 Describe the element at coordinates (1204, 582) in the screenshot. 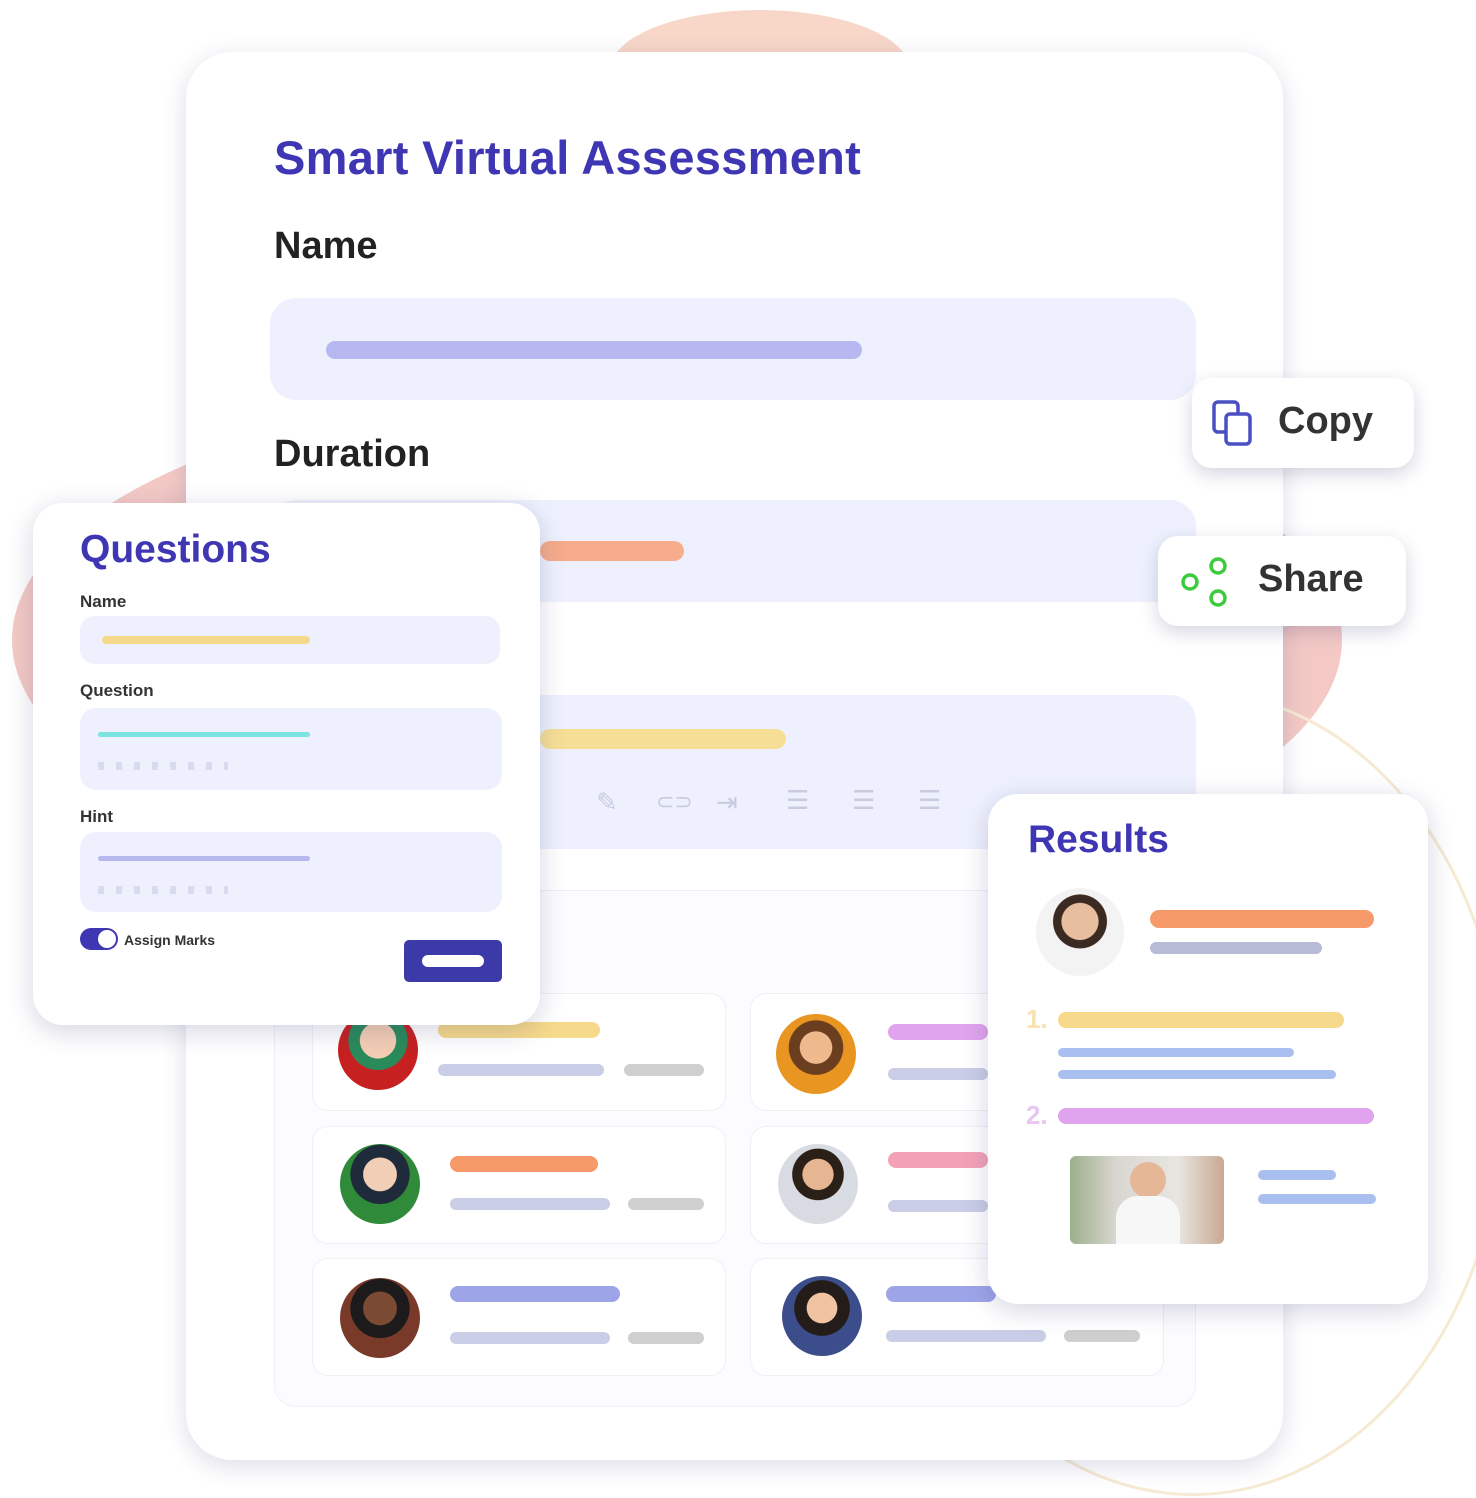

I see `share-icon` at that location.